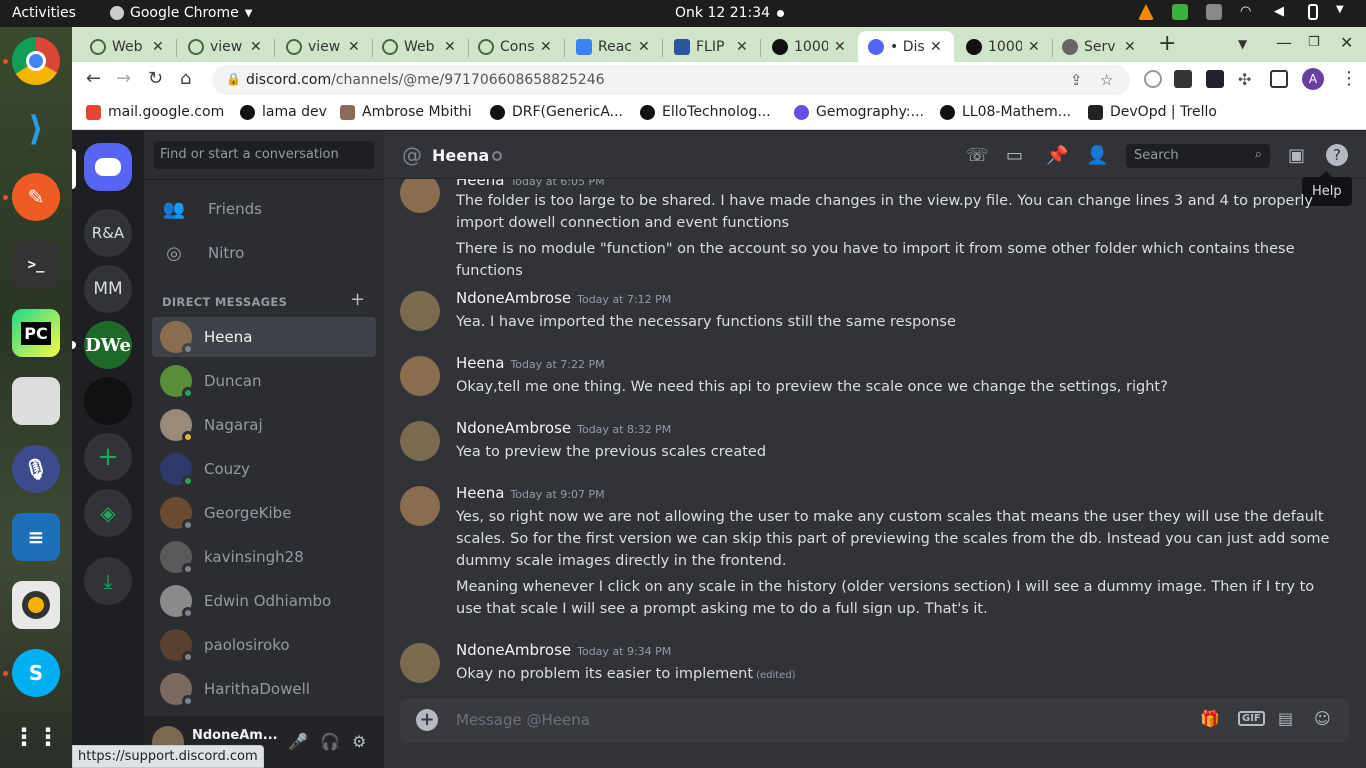 The image size is (1366, 768). Describe the element at coordinates (1346, 42) in the screenshot. I see `close-window-icon: ✕` at that location.